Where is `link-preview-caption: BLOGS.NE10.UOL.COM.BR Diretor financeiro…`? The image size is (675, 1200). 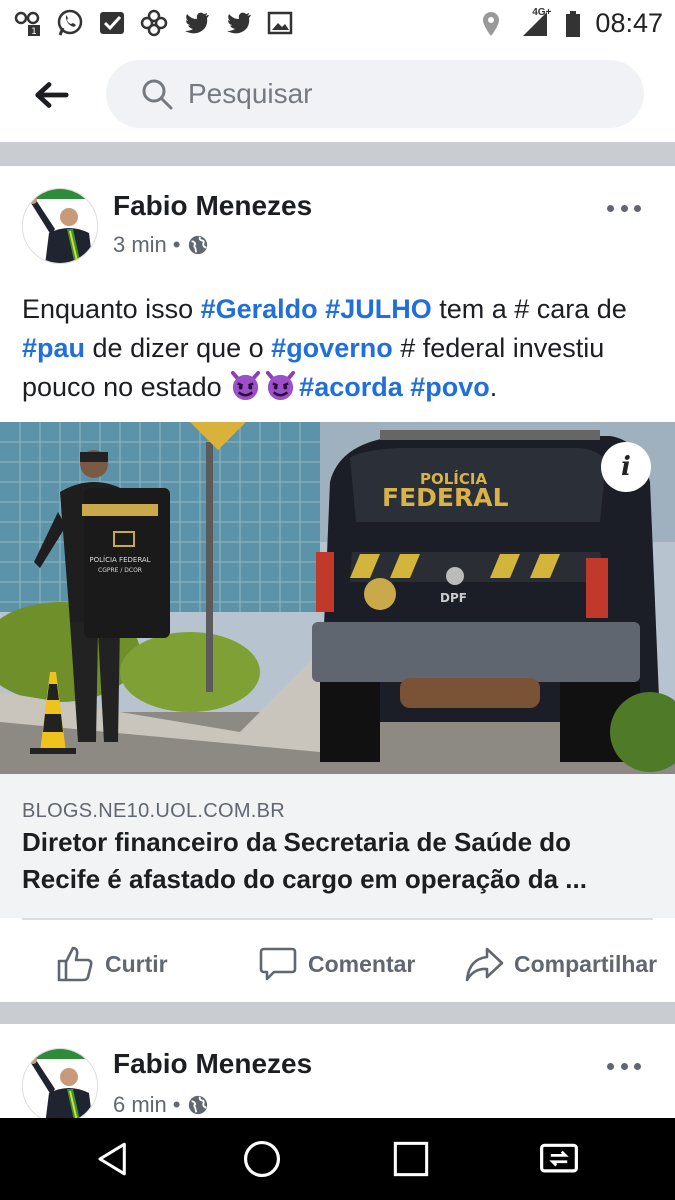 link-preview-caption: BLOGS.NE10.UOL.COM.BR Diretor financeiro… is located at coordinates (337, 846).